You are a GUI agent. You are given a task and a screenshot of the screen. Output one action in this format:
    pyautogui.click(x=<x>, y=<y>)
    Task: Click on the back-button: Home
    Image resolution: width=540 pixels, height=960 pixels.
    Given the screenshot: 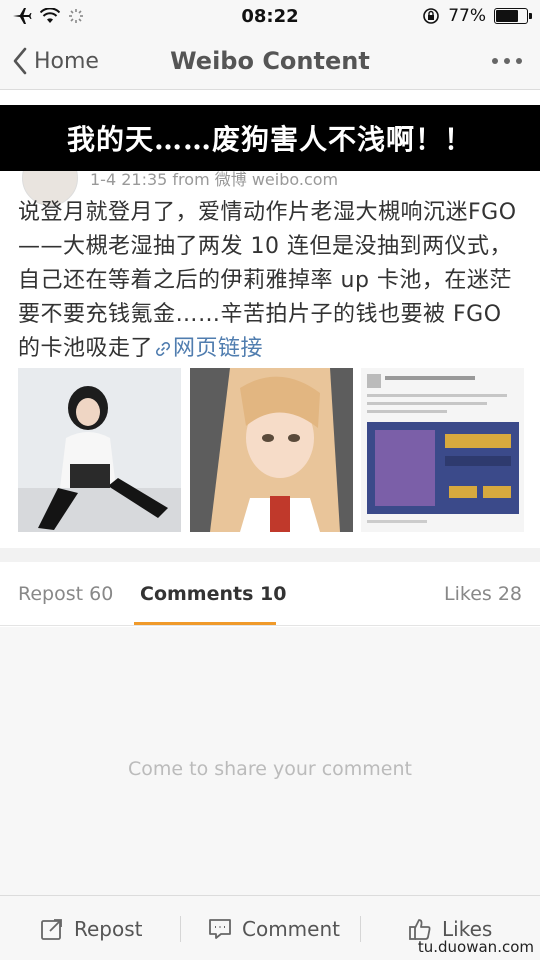 What is the action you would take?
    pyautogui.click(x=55, y=61)
    